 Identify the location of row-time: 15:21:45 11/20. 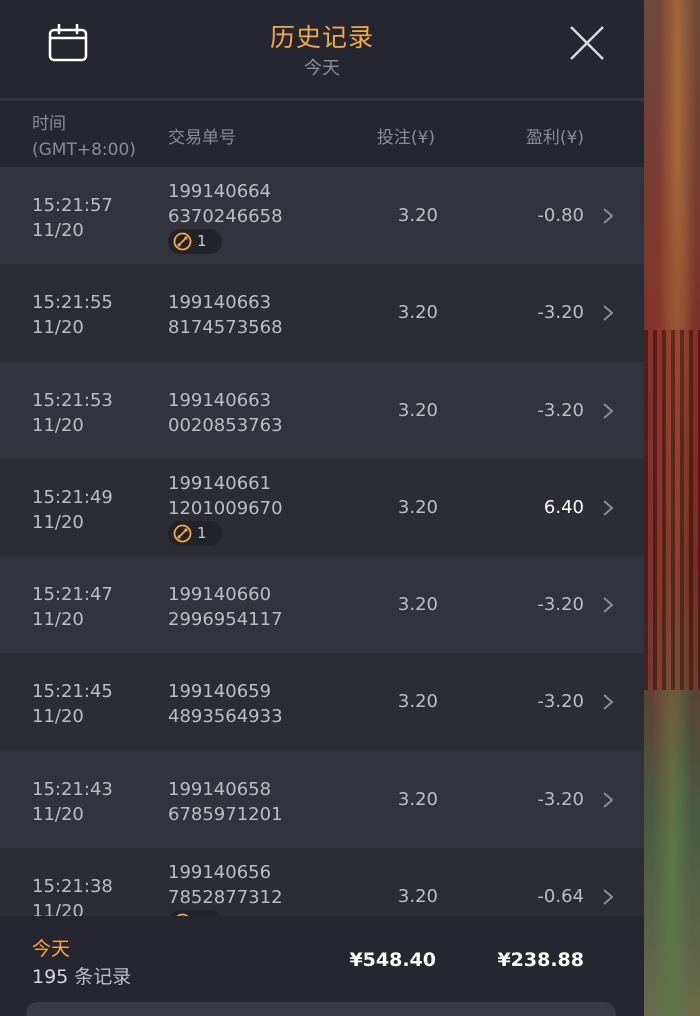
(72, 704).